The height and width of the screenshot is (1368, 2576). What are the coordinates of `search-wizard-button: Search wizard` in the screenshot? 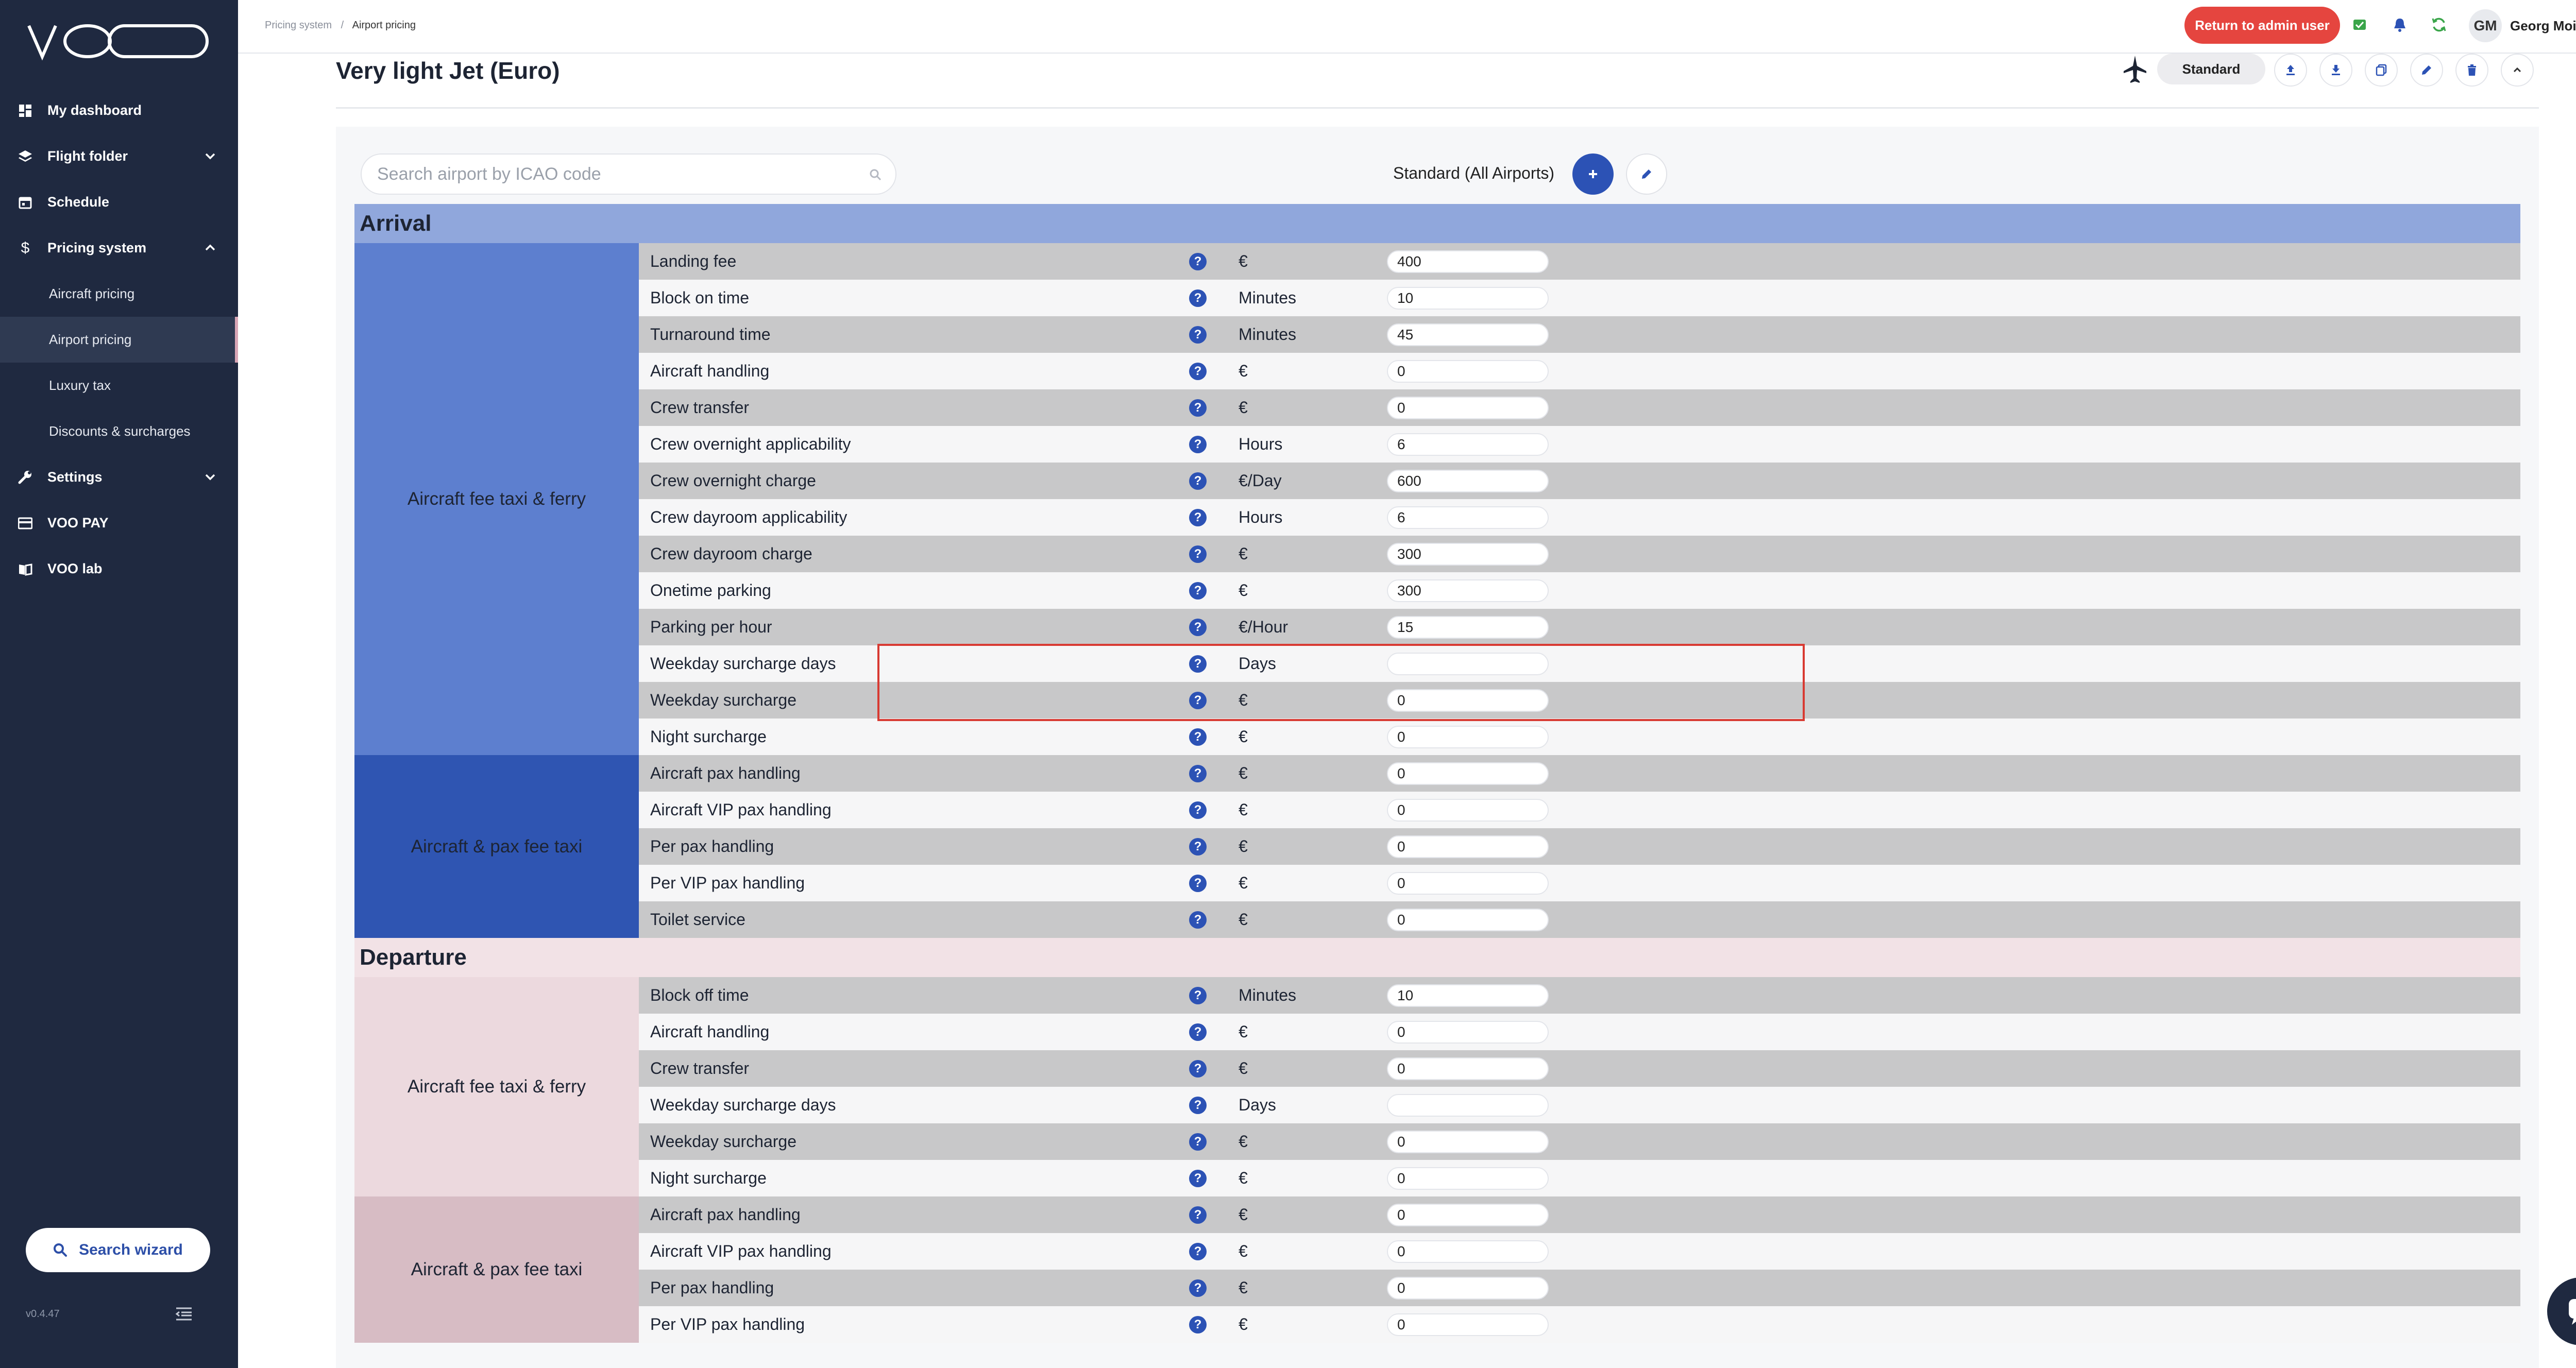 It's located at (118, 1250).